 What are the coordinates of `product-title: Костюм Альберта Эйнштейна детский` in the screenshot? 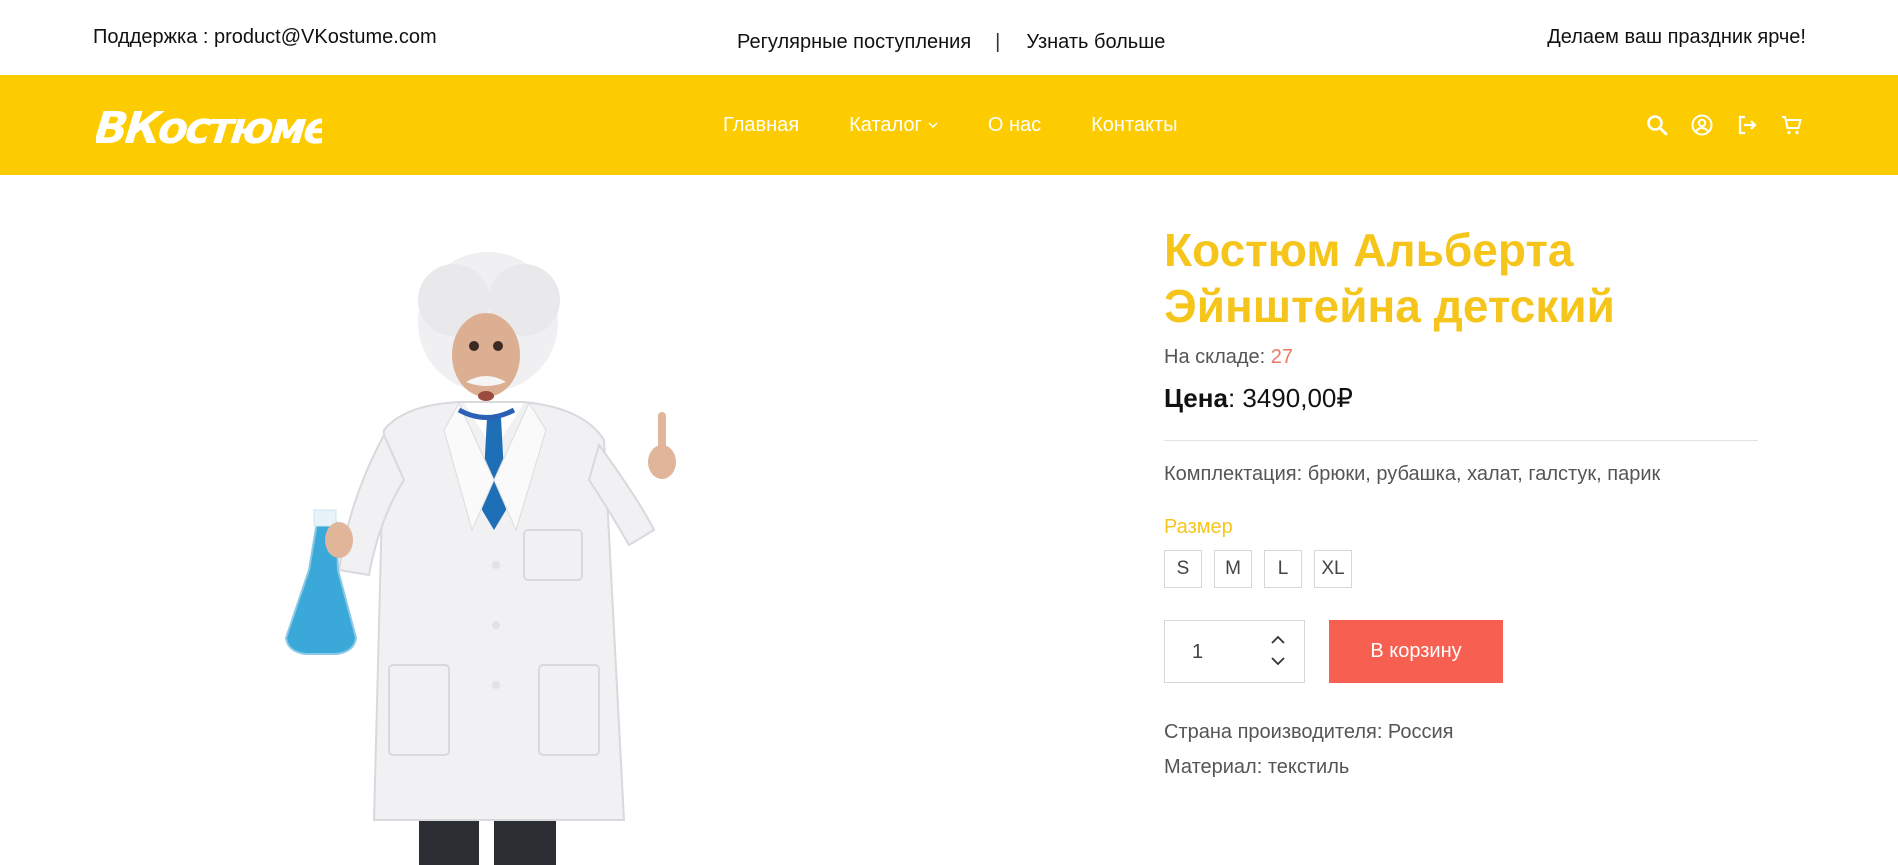 It's located at (1389, 278).